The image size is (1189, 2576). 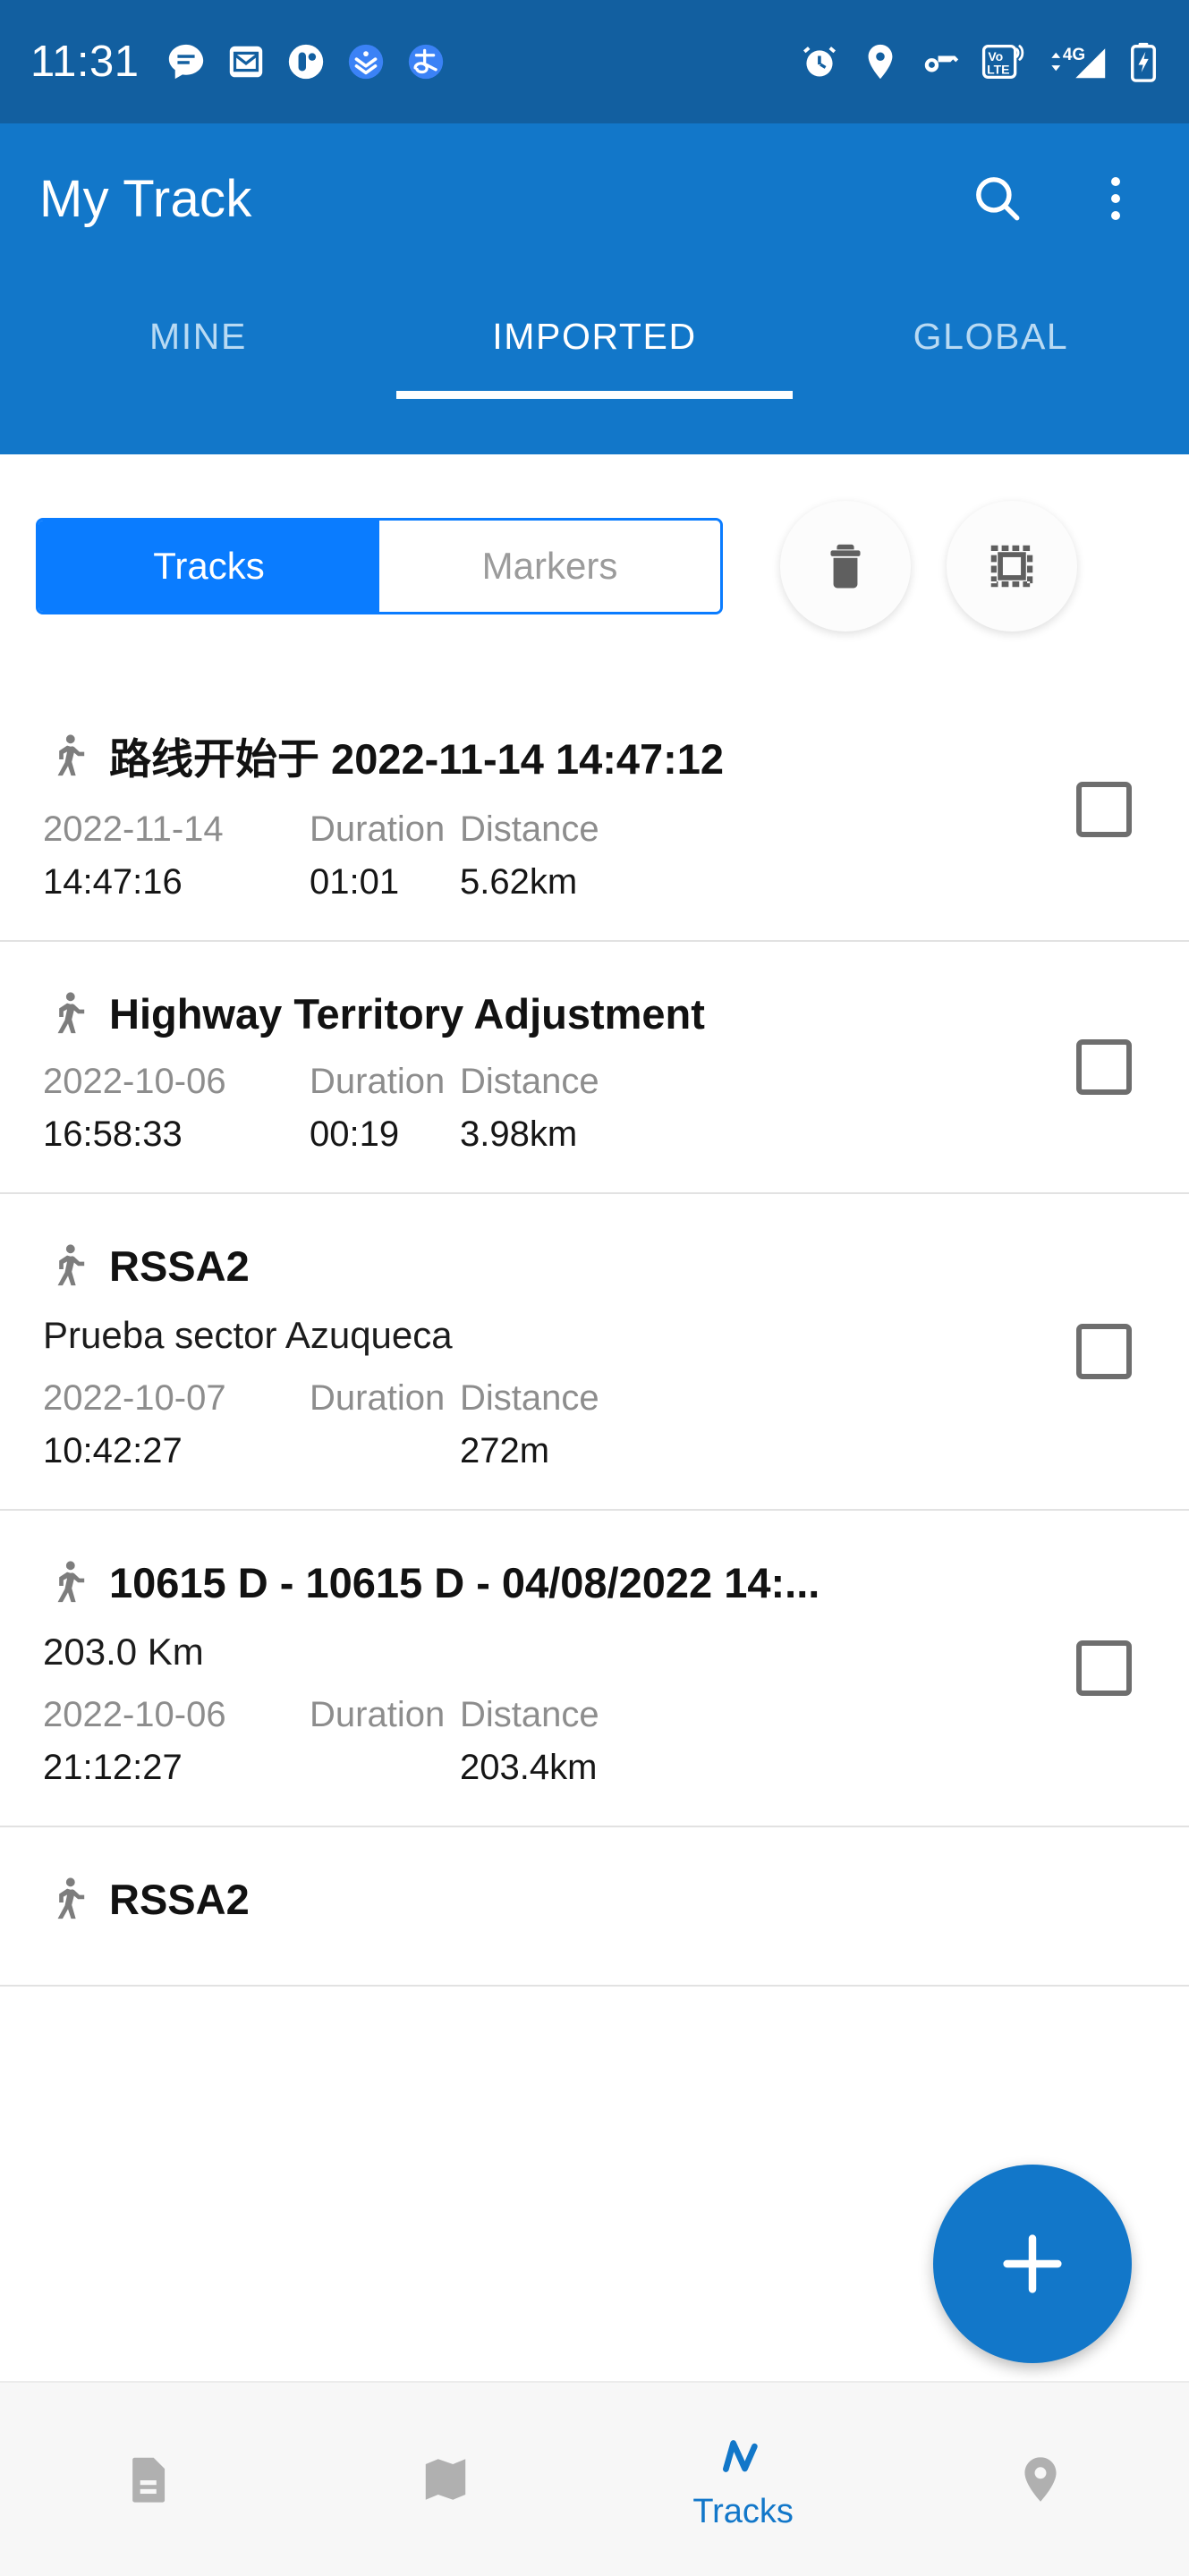 I want to click on map-icon, so click(x=446, y=2479).